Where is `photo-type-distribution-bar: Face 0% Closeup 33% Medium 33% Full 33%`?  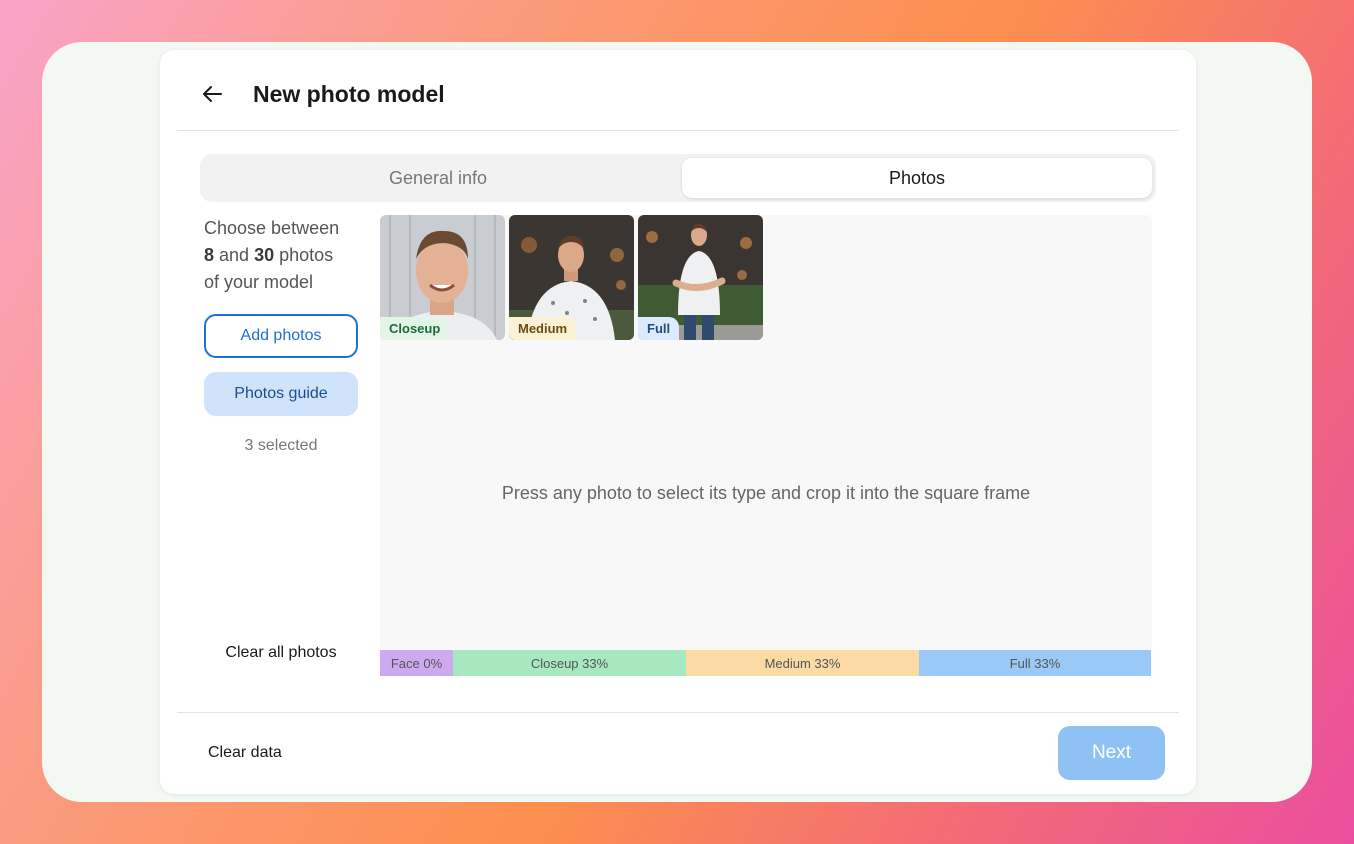
photo-type-distribution-bar: Face 0% Closeup 33% Medium 33% Full 33% is located at coordinates (766, 663).